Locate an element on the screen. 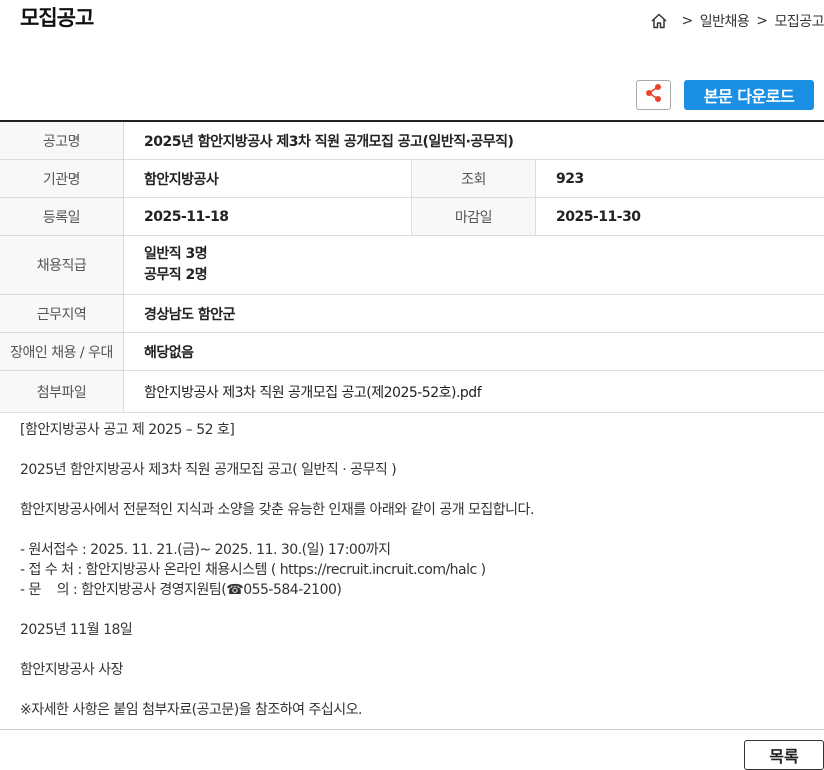 The height and width of the screenshot is (770, 824). deadline-value: 2025-11-30 is located at coordinates (598, 216).